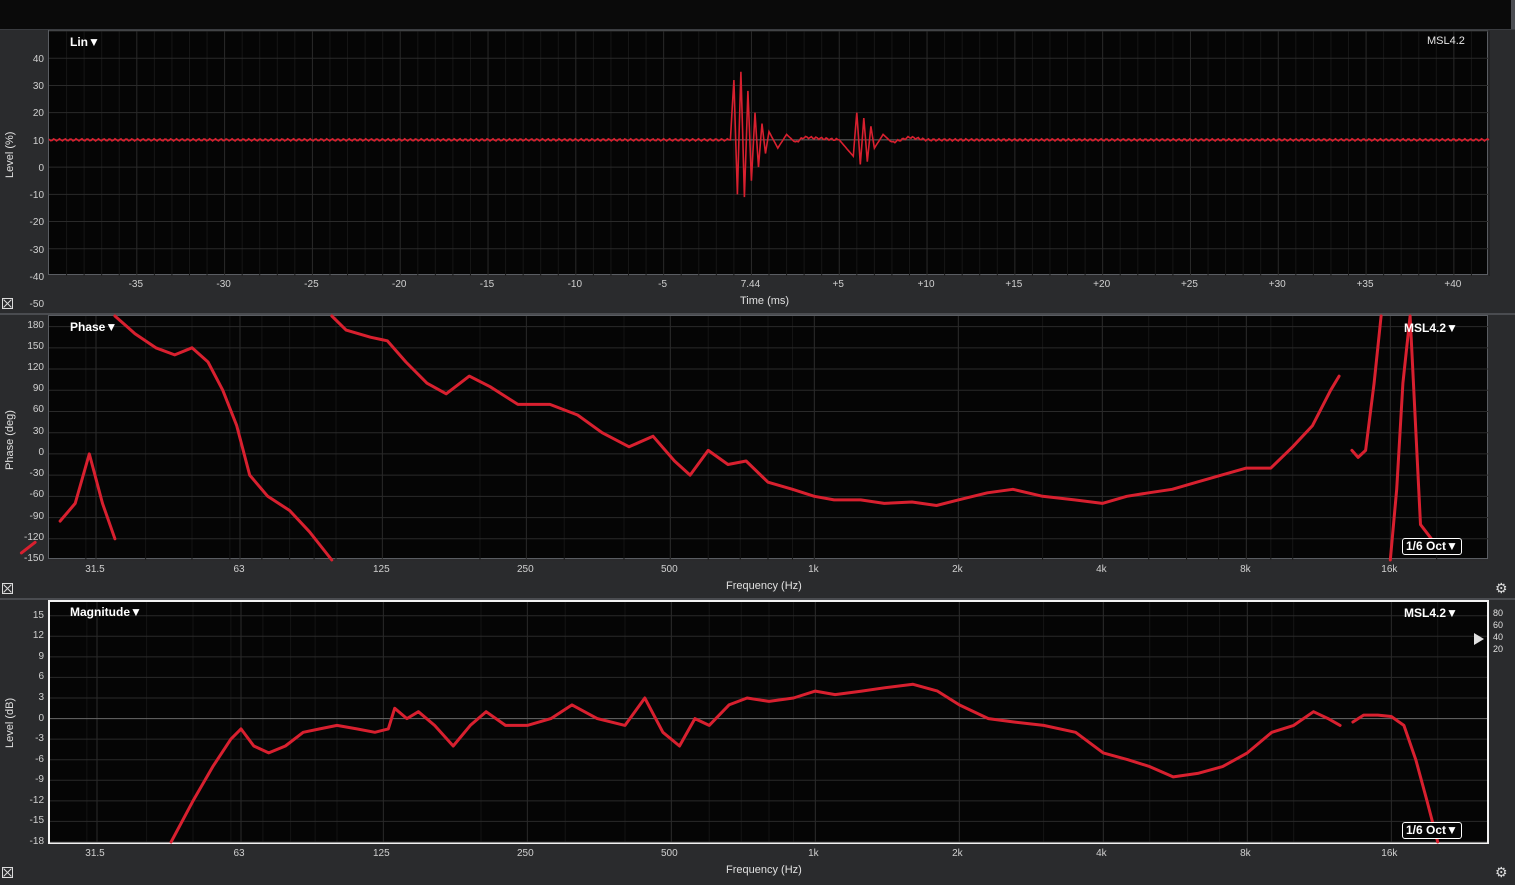 This screenshot has width=1515, height=885. Describe the element at coordinates (1446, 41) in the screenshot. I see `time-trace-name: MSL4.2` at that location.